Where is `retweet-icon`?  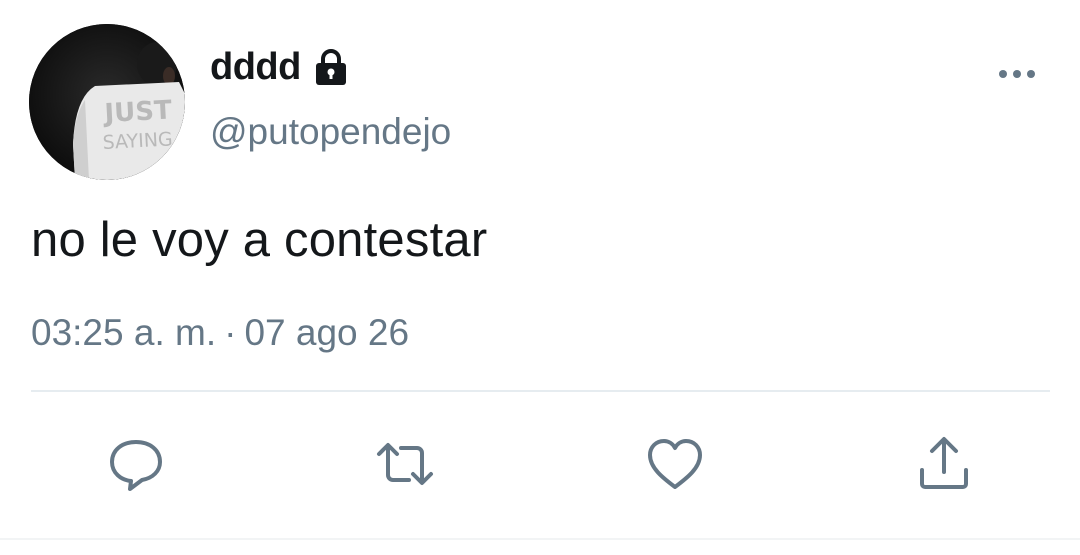
retweet-icon is located at coordinates (405, 464).